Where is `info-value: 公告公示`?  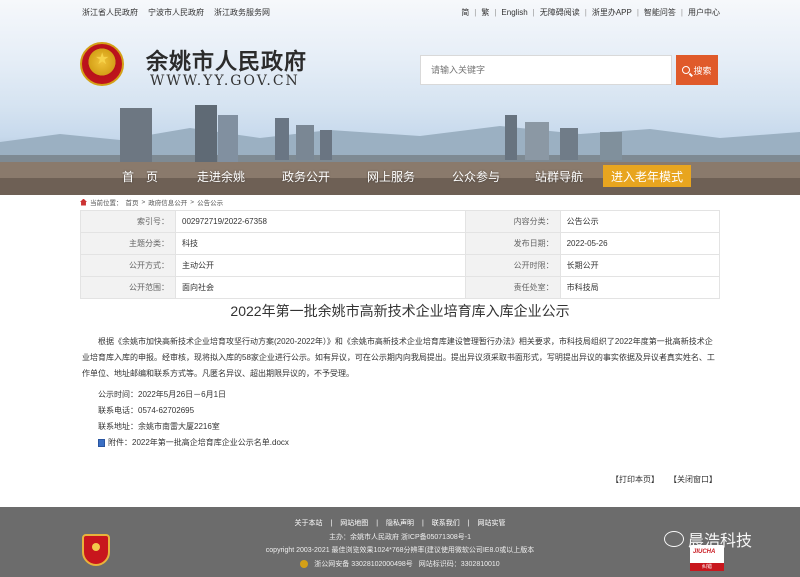 info-value: 公告公示 is located at coordinates (640, 221).